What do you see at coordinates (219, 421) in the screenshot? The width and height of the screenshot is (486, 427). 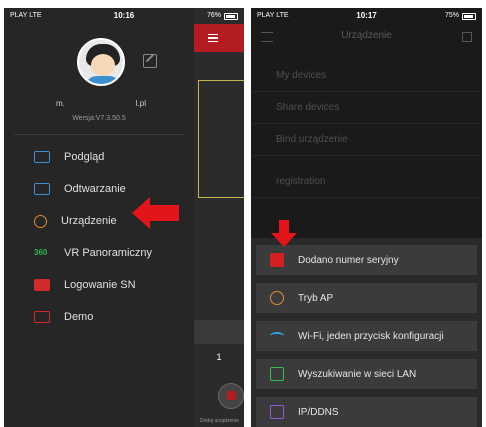 I see `strip-caption: Dodaj urządzenie` at bounding box center [219, 421].